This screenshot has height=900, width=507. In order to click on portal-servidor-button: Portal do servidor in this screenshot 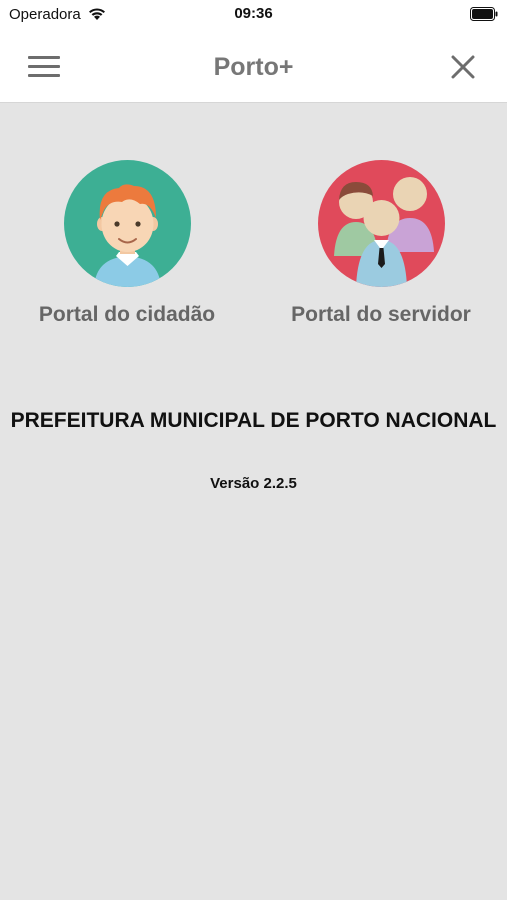, I will do `click(381, 243)`.